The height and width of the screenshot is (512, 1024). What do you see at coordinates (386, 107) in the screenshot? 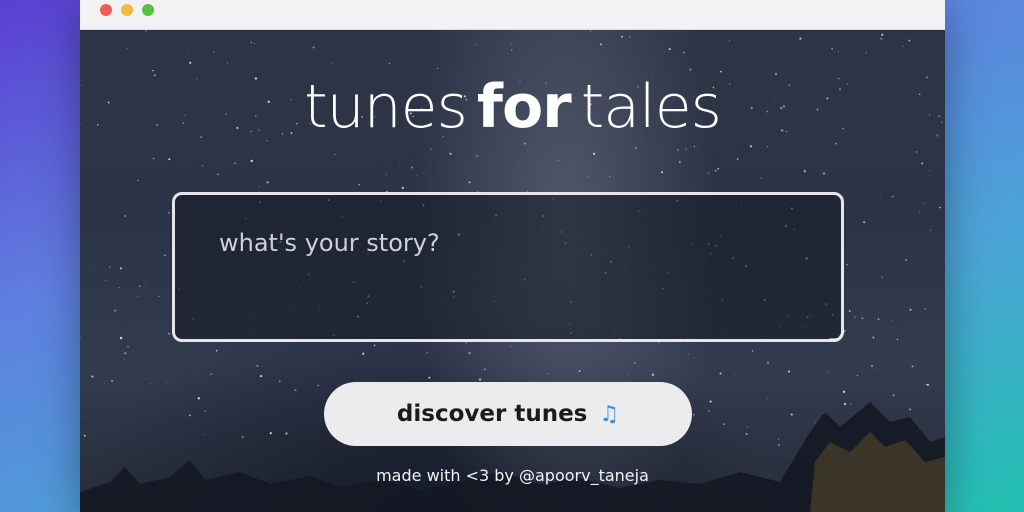
I see `logo-word-tunes: tunes` at bounding box center [386, 107].